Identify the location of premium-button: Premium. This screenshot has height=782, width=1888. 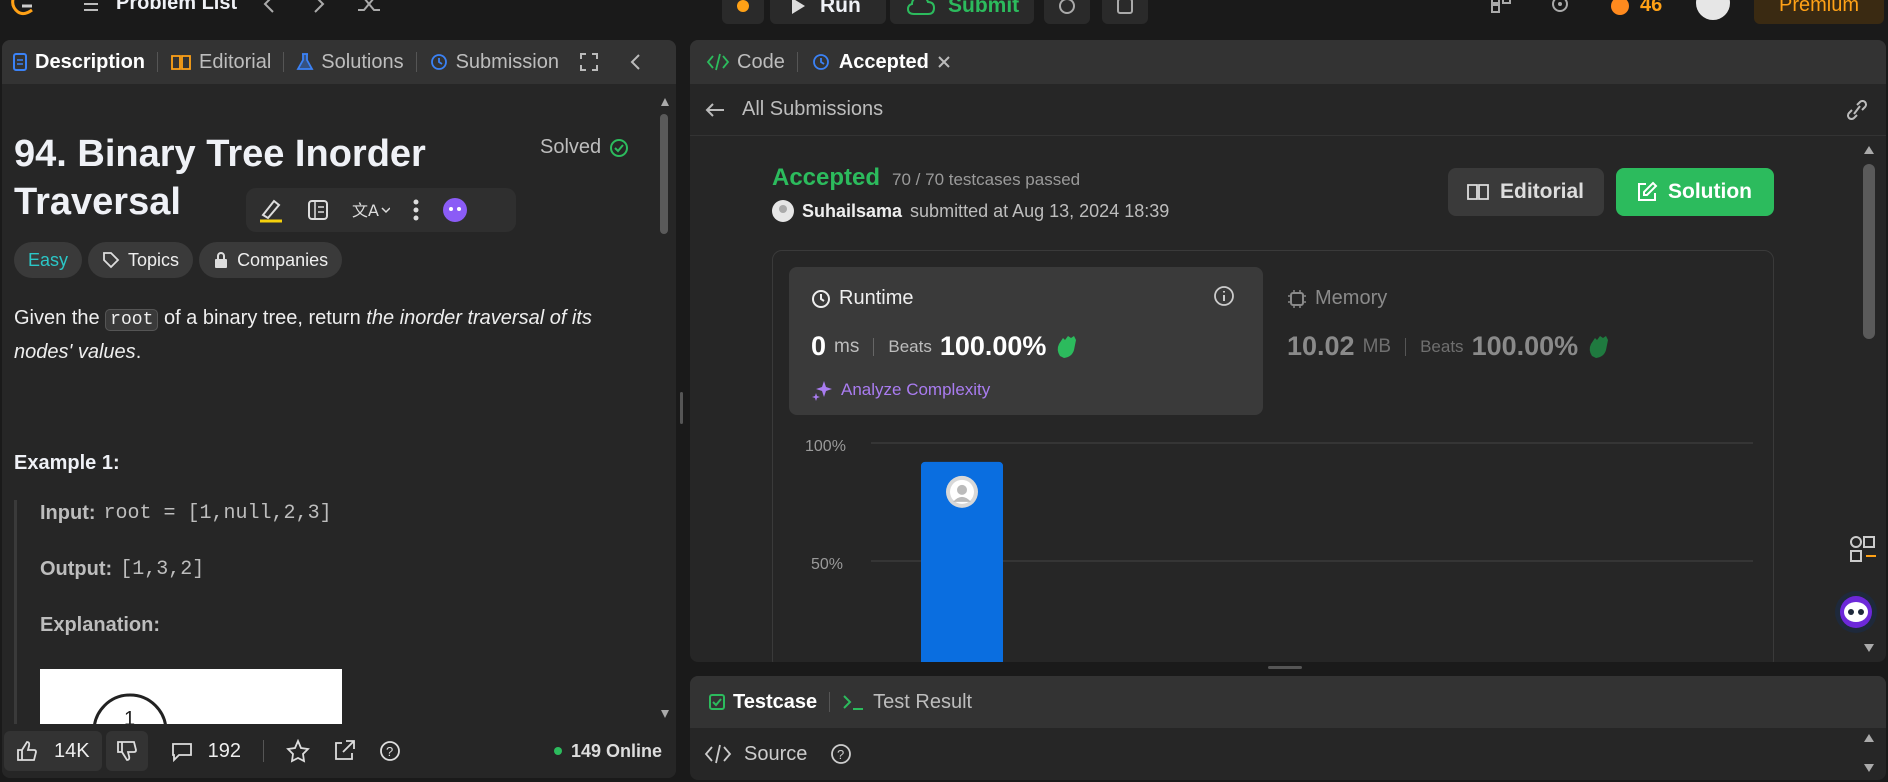
(1819, 12).